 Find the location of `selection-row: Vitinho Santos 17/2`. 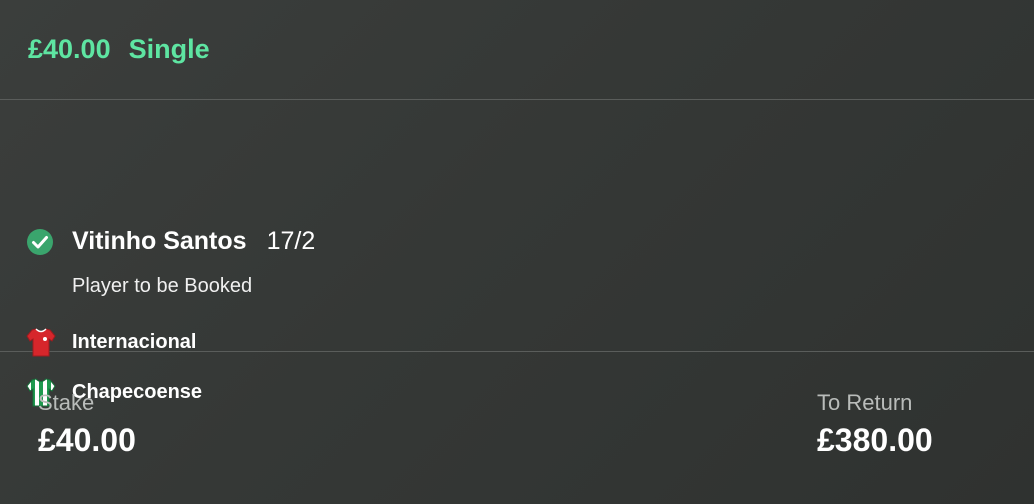

selection-row: Vitinho Santos 17/2 is located at coordinates (193, 241).